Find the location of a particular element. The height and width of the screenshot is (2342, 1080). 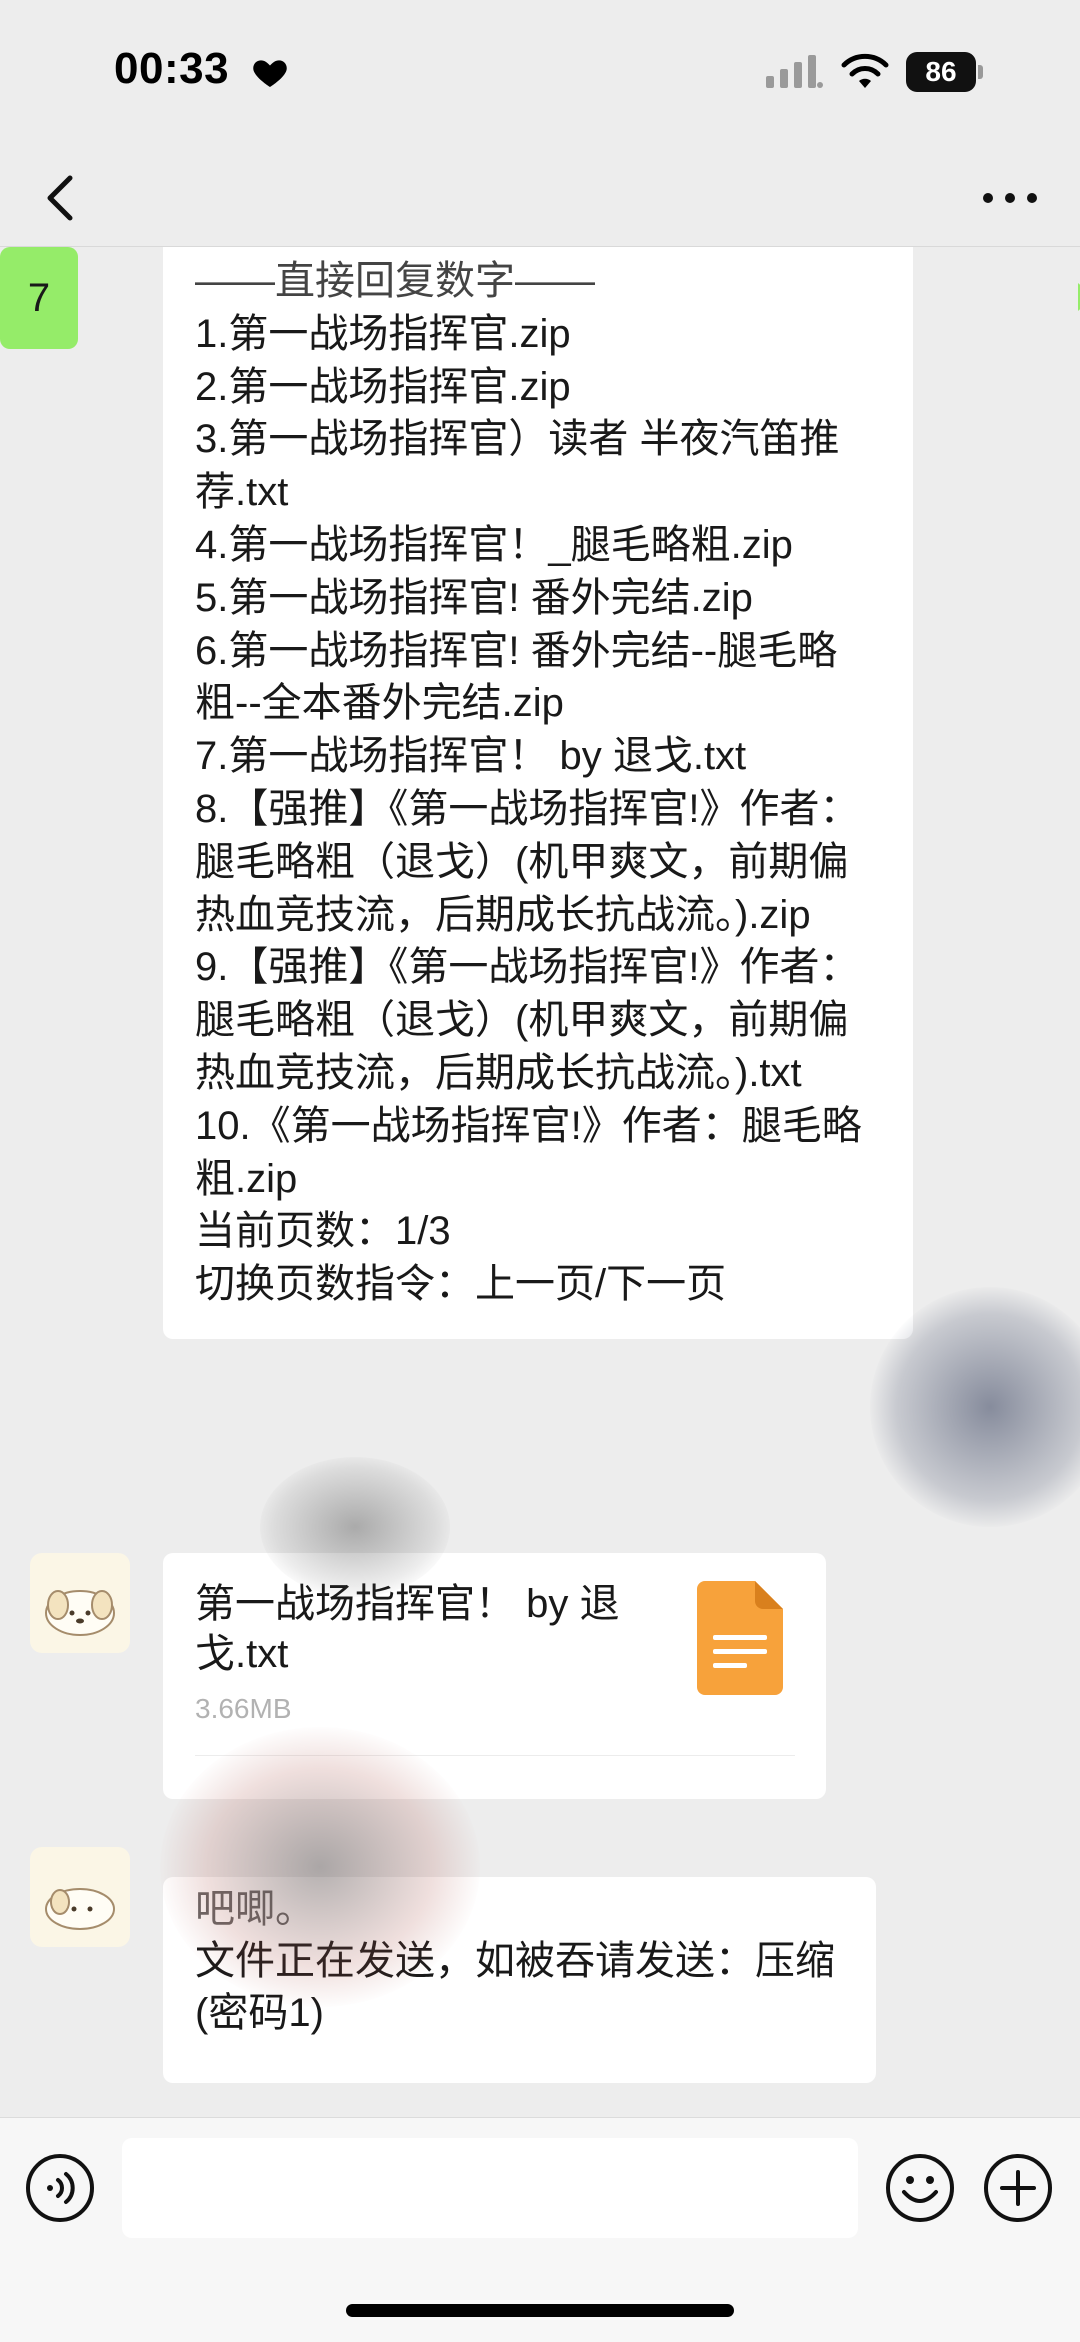

back-button is located at coordinates (64, 198).